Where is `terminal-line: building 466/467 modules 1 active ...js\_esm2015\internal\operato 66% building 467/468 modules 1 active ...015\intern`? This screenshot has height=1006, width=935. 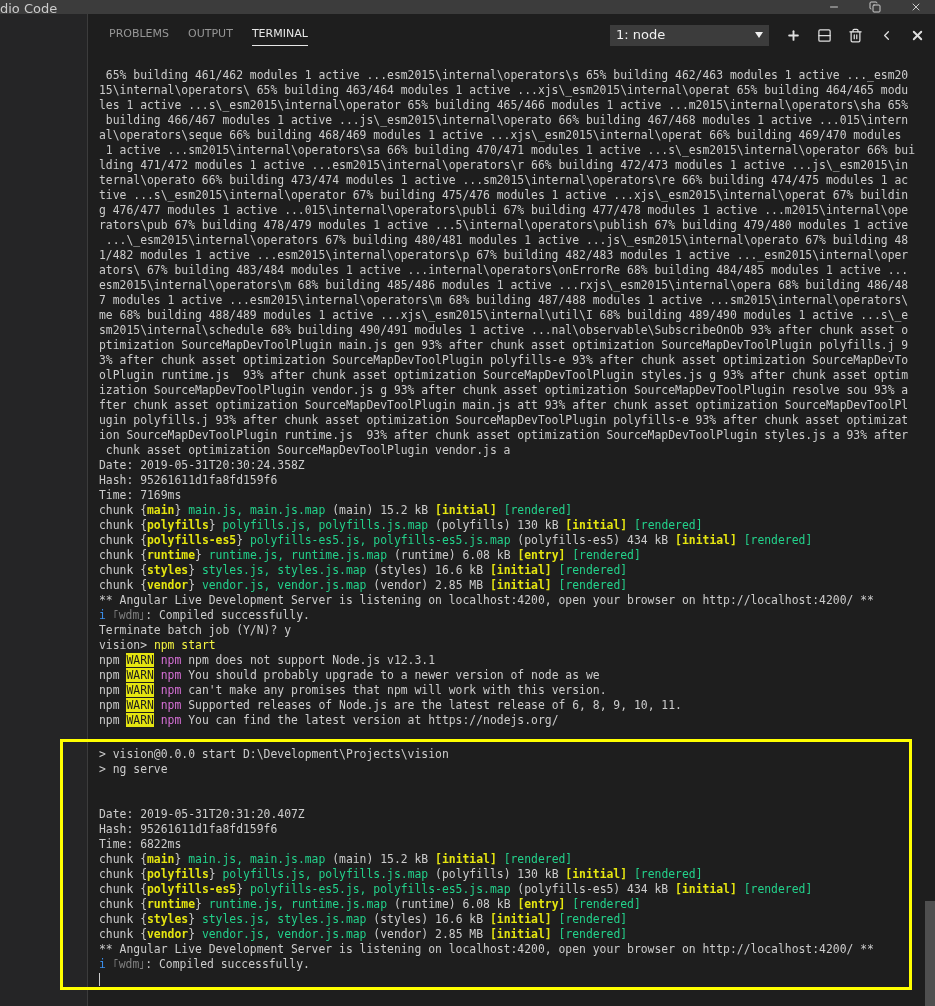
terminal-line: building 466/467 modules 1 active ...js\_esm2015\internal\operato 66% building 467/468 modules 1 active ...015\intern is located at coordinates (506, 120).